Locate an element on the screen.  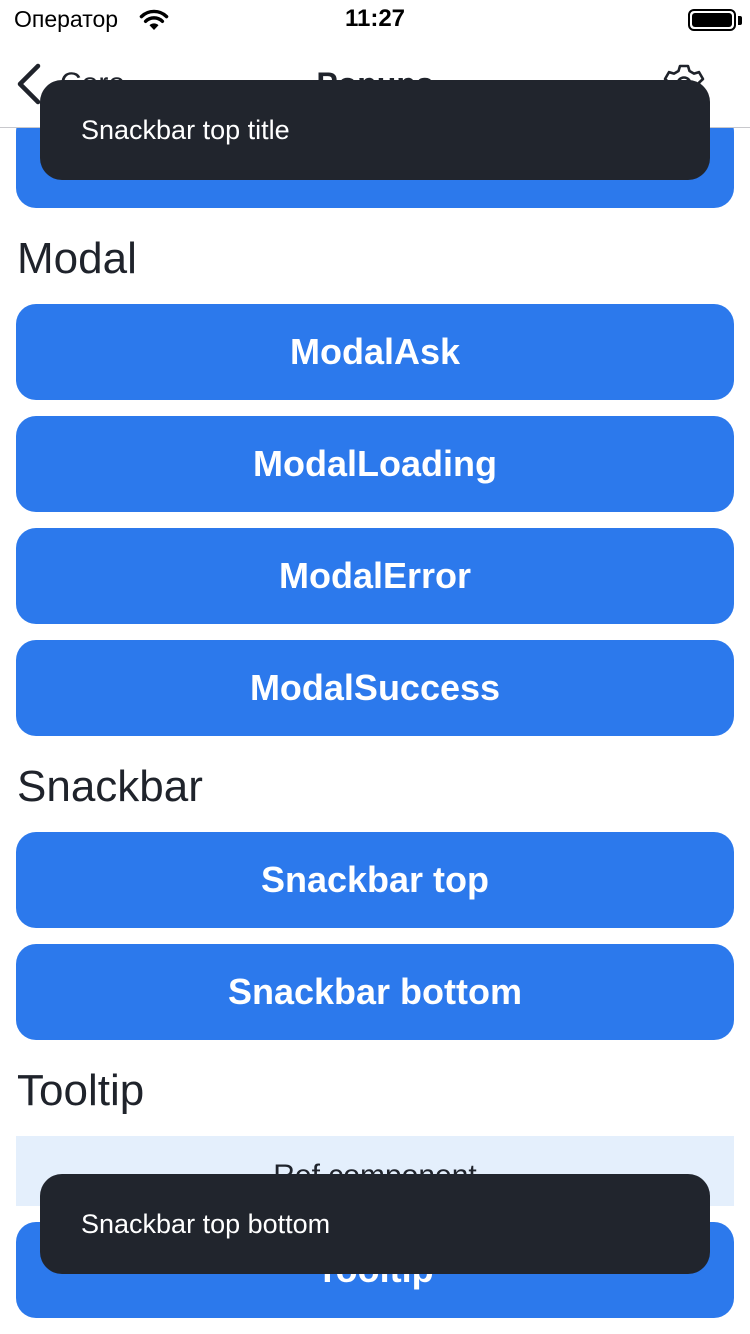
snackbar-bottom-text: Snackbar top bottom is located at coordinates (206, 1223).